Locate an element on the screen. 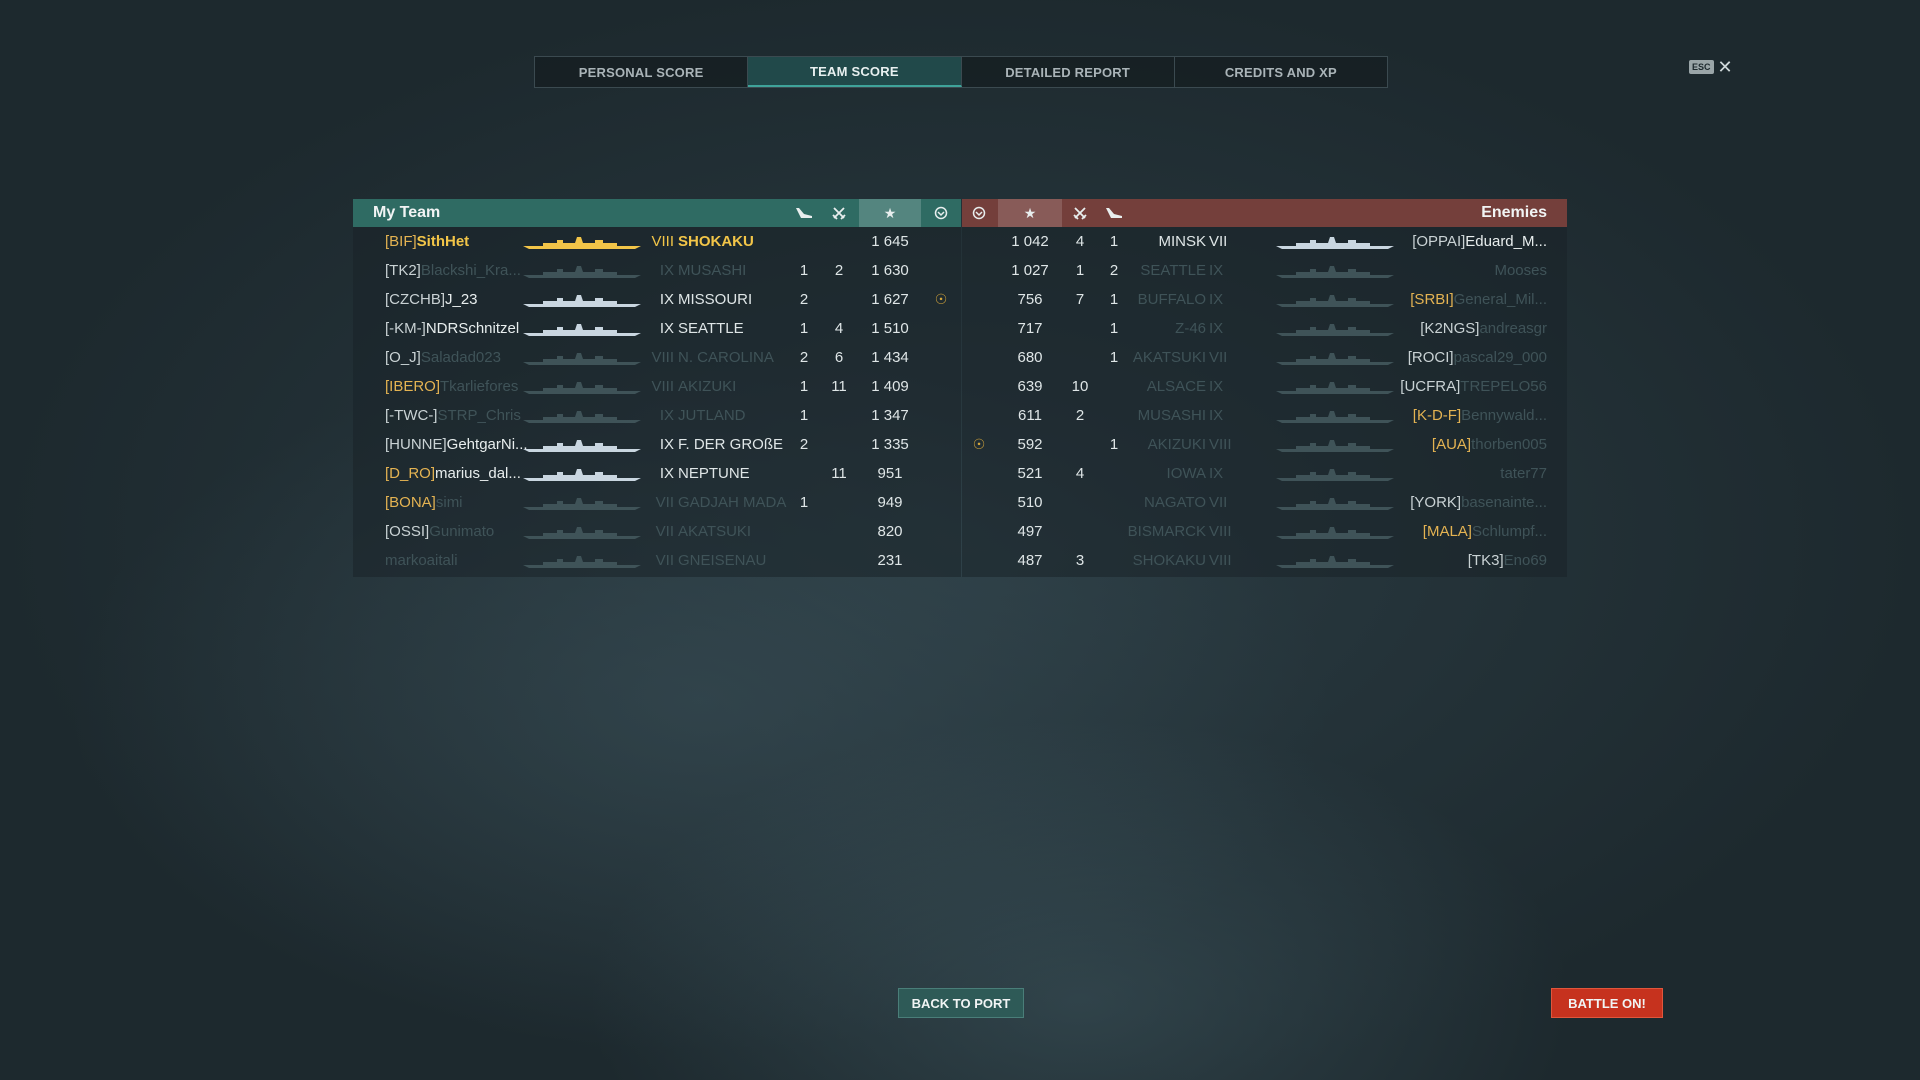 The width and height of the screenshot is (1920, 1080). clan-tag: [OSSI] is located at coordinates (407, 531).